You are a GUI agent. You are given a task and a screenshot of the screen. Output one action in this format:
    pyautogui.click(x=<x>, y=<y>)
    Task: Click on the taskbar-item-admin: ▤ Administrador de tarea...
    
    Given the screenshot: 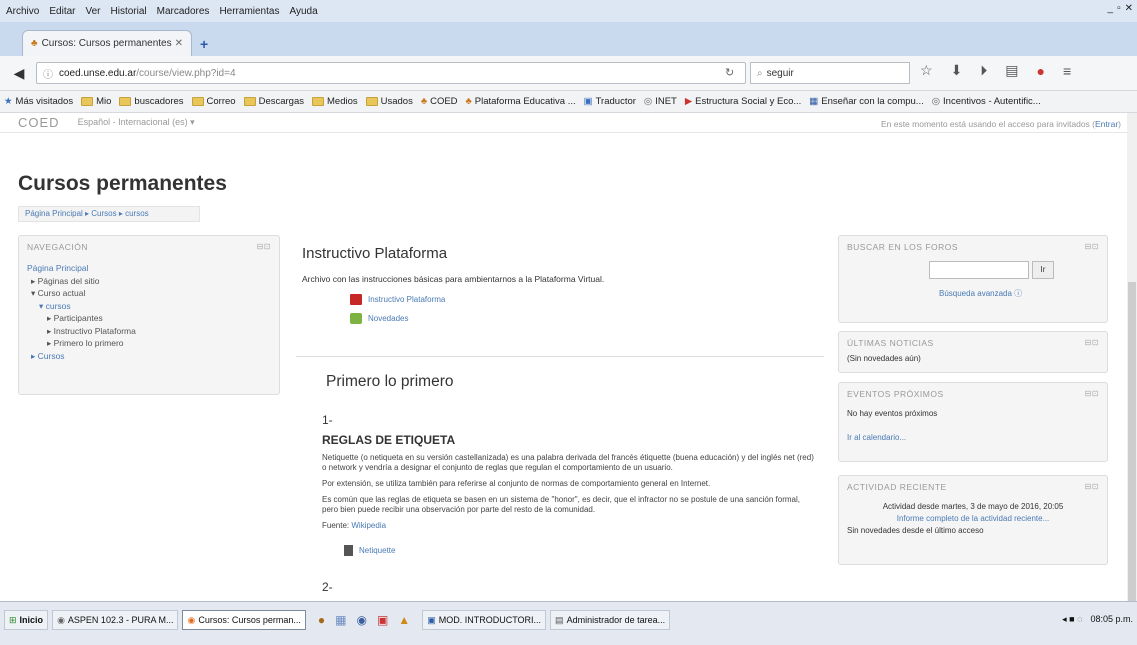 What is the action you would take?
    pyautogui.click(x=610, y=620)
    